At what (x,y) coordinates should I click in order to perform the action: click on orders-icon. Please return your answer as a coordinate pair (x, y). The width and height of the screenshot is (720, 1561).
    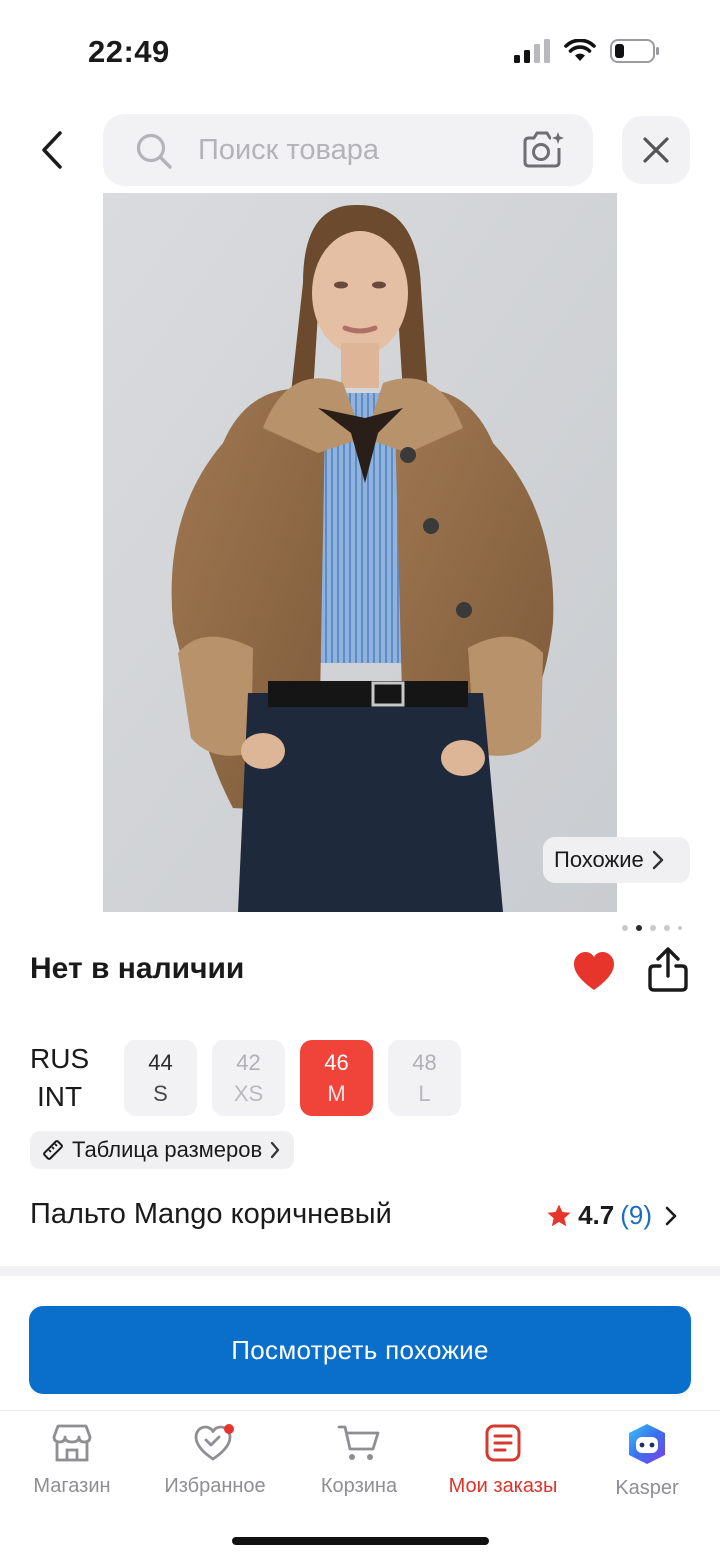
    Looking at the image, I should click on (503, 1443).